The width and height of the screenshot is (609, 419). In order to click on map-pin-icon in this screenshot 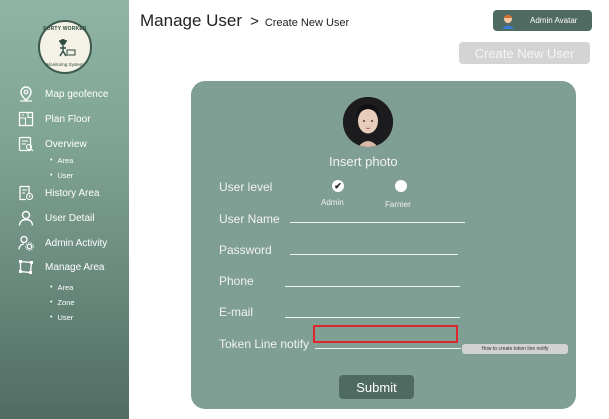, I will do `click(26, 94)`.